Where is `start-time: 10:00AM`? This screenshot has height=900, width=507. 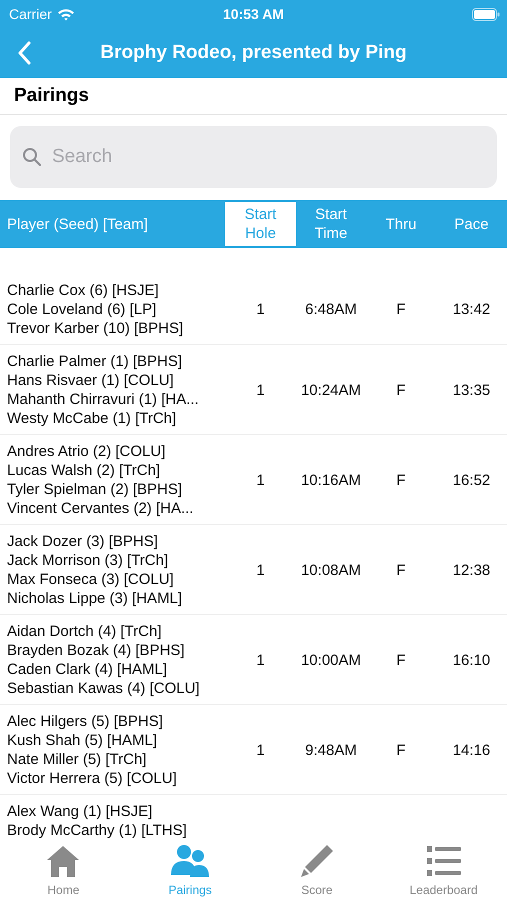
start-time: 10:00AM is located at coordinates (331, 660).